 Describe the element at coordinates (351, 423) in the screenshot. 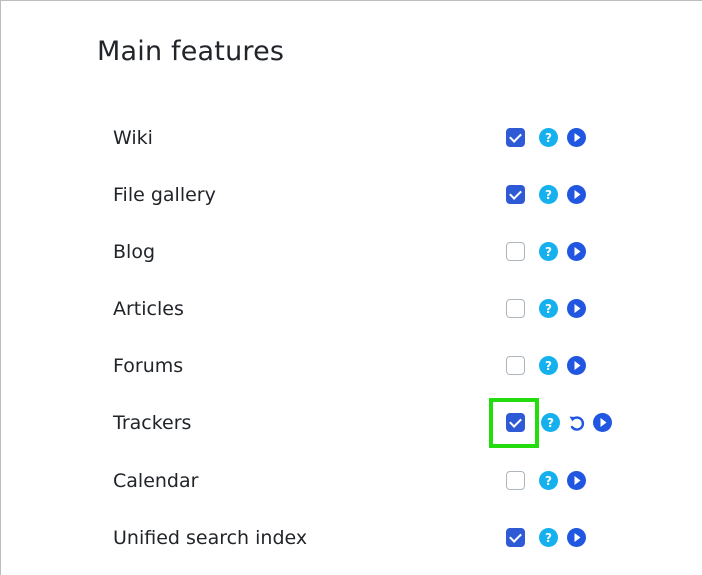

I see `feature-row-trackers: Trackers ?` at that location.